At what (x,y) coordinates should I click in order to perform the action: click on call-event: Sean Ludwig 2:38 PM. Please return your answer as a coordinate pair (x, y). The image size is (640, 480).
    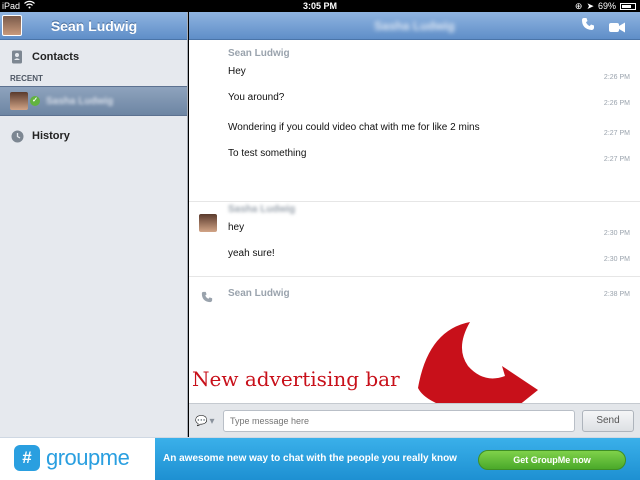
    Looking at the image, I should click on (414, 295).